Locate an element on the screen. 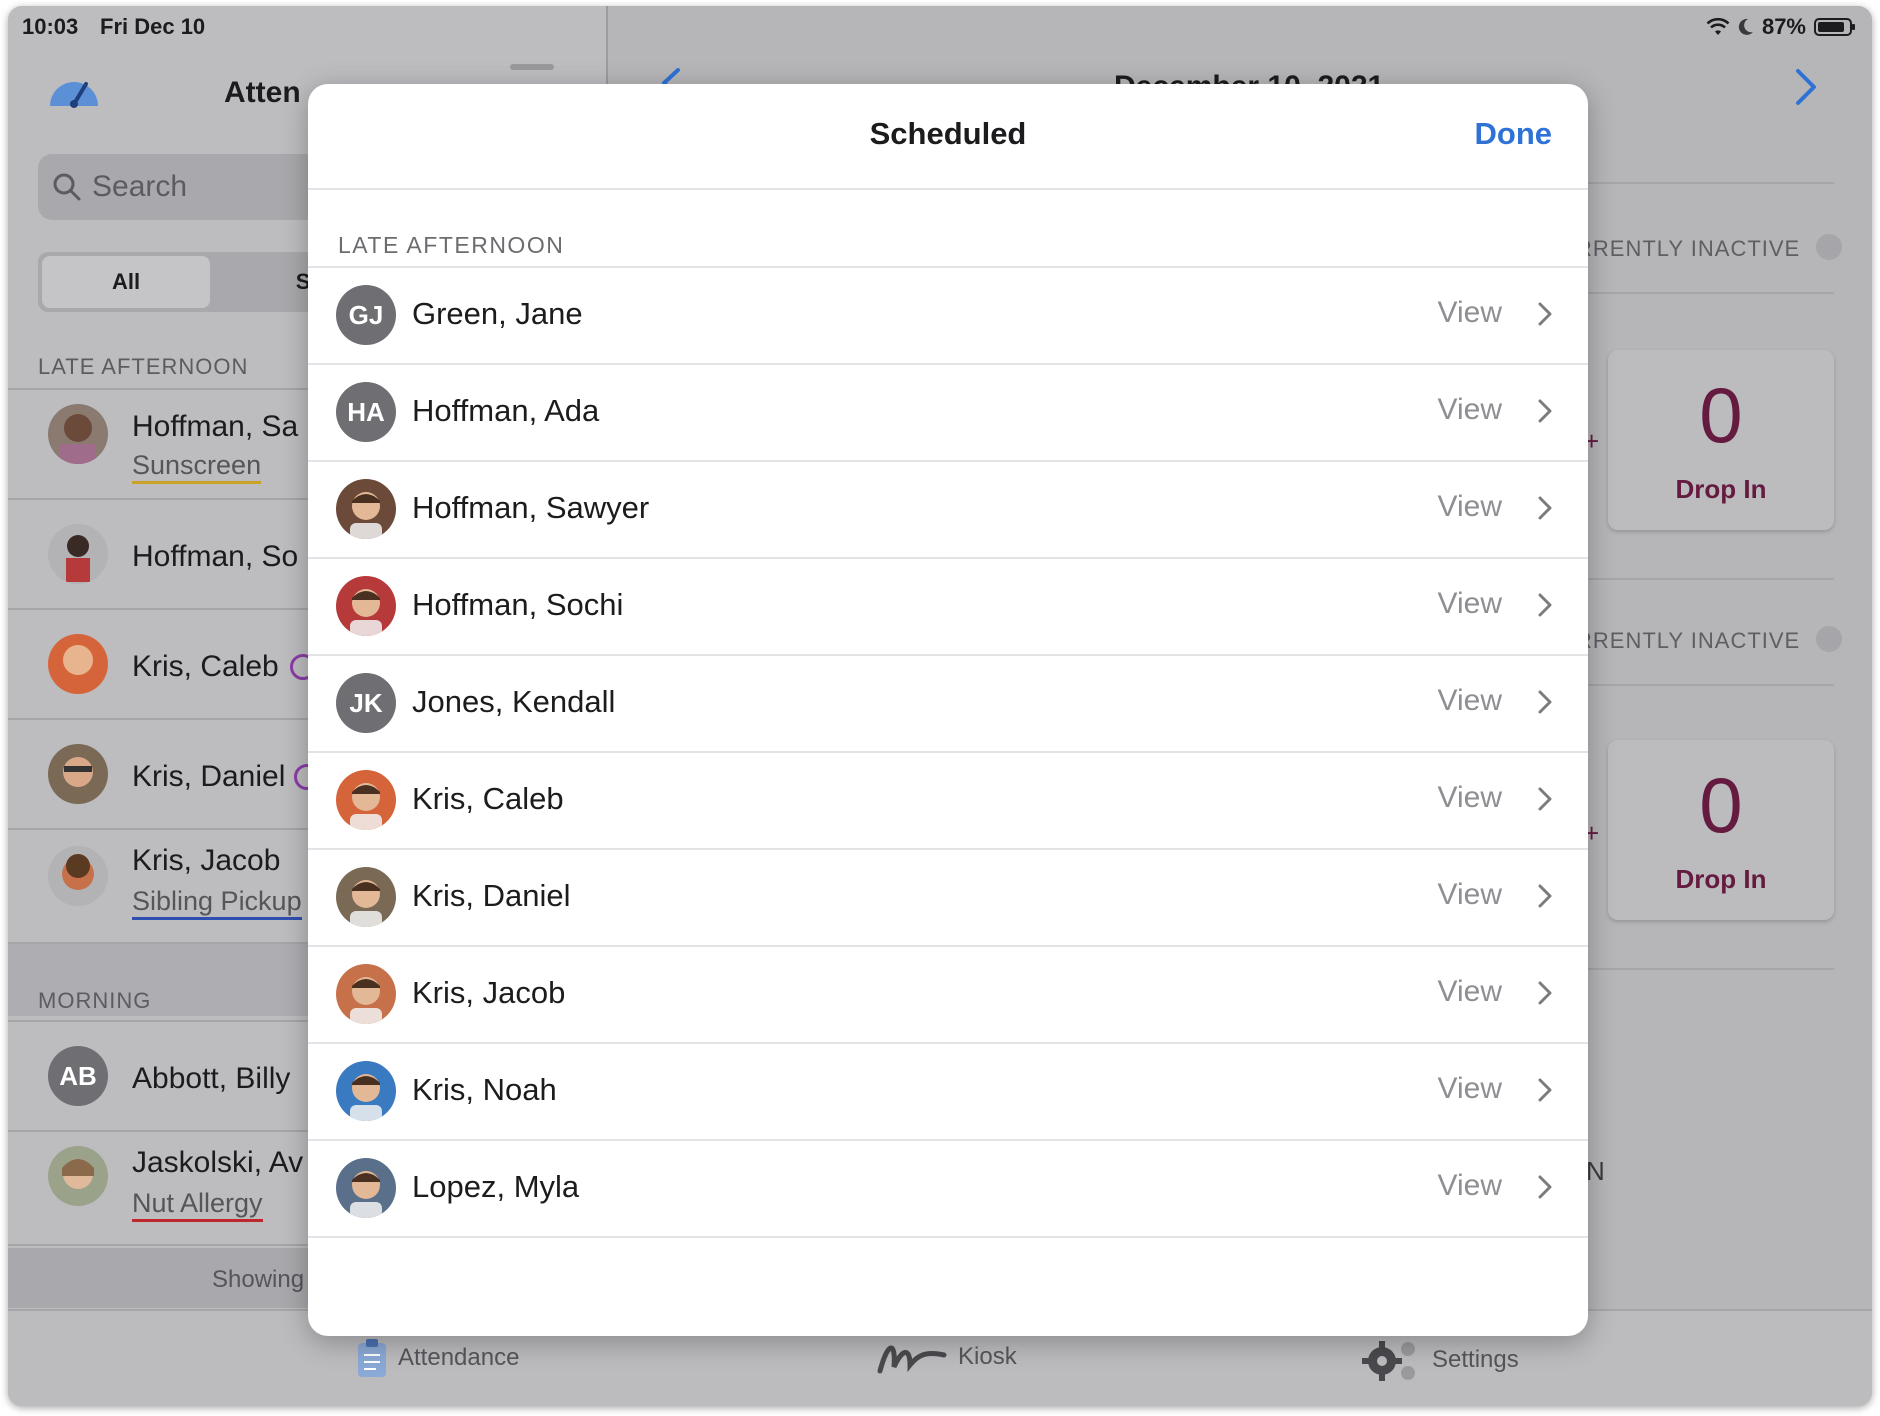 This screenshot has height=1416, width=1880. segment-all: All is located at coordinates (126, 282).